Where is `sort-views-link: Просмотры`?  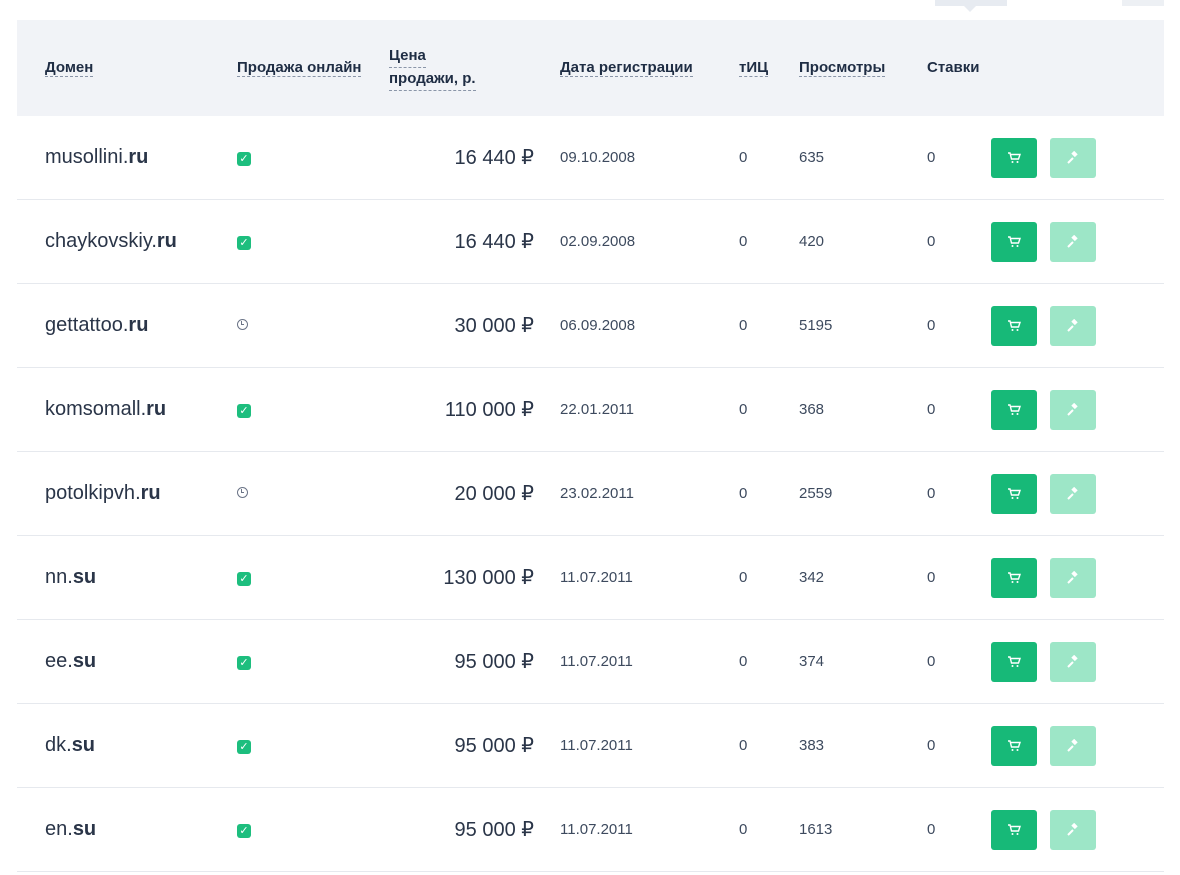 sort-views-link: Просмотры is located at coordinates (842, 68).